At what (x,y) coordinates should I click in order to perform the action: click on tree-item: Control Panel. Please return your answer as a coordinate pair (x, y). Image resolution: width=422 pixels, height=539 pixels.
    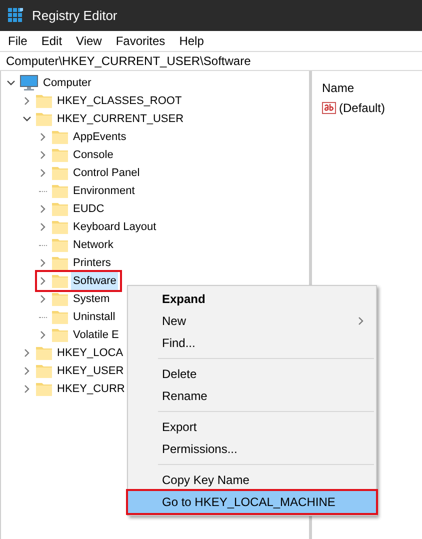
    Looking at the image, I should click on (90, 173).